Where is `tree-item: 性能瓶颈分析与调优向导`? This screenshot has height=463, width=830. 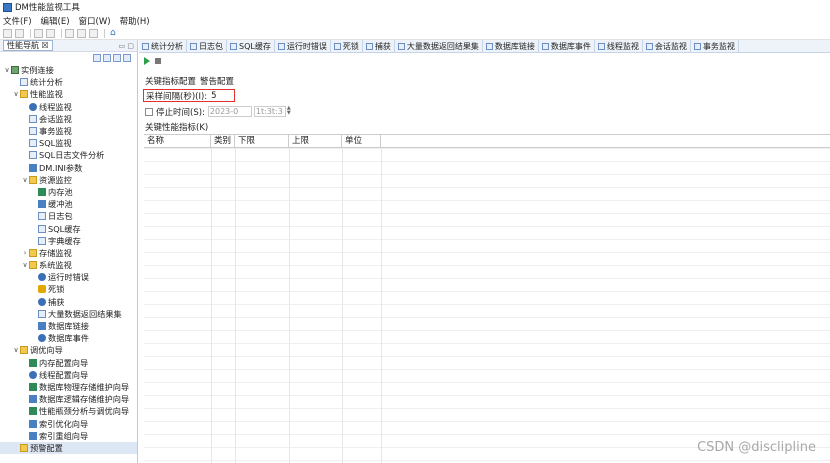 tree-item: 性能瓶颈分析与调优向导 is located at coordinates (68, 411).